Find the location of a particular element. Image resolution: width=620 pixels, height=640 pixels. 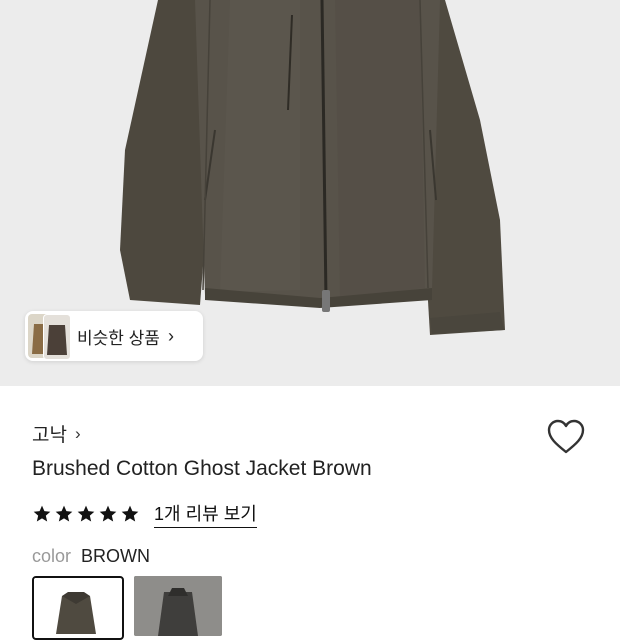

color-row: color BROWN is located at coordinates (91, 556).